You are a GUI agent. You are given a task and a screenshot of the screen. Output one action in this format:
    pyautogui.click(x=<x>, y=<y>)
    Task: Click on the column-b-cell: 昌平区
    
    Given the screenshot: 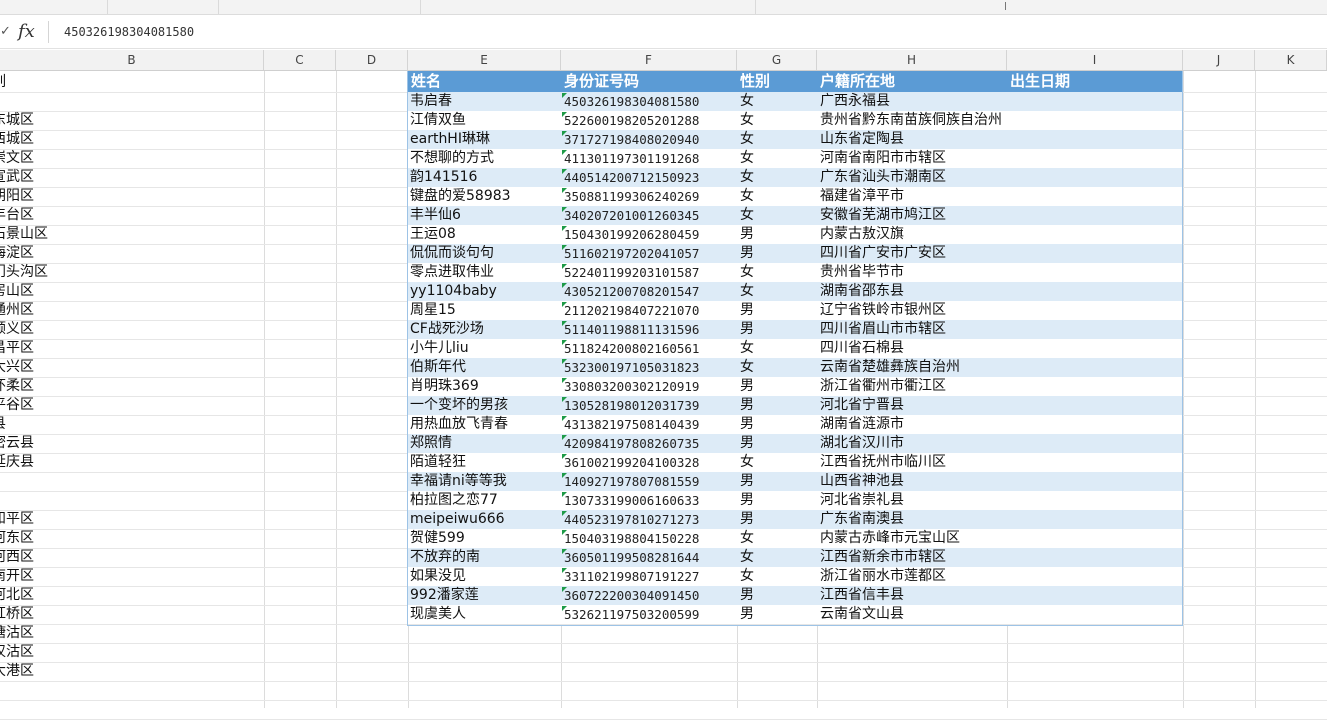 What is the action you would take?
    pyautogui.click(x=17, y=348)
    